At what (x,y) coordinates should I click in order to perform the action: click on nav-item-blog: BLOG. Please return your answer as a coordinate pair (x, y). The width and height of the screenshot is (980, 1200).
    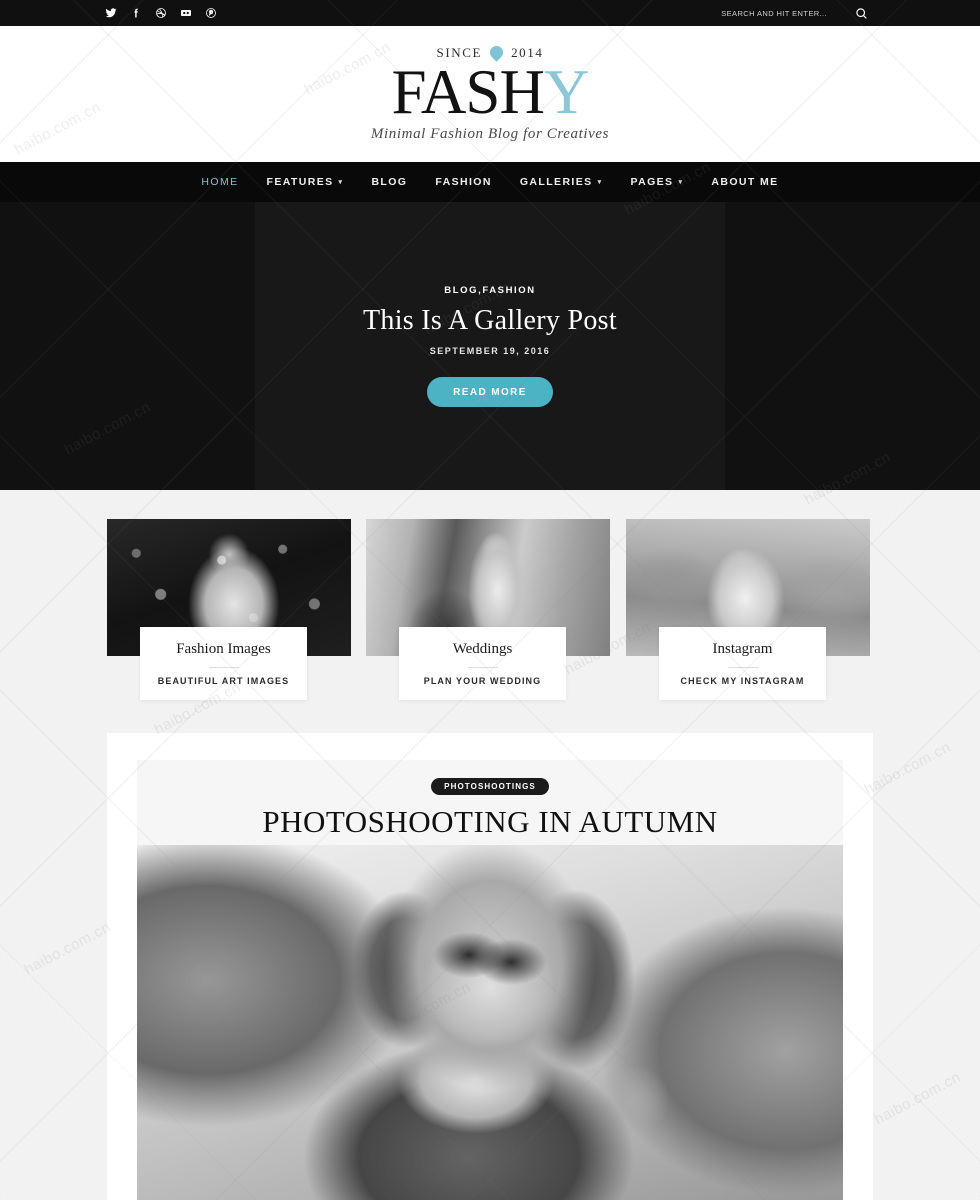
    Looking at the image, I should click on (389, 182).